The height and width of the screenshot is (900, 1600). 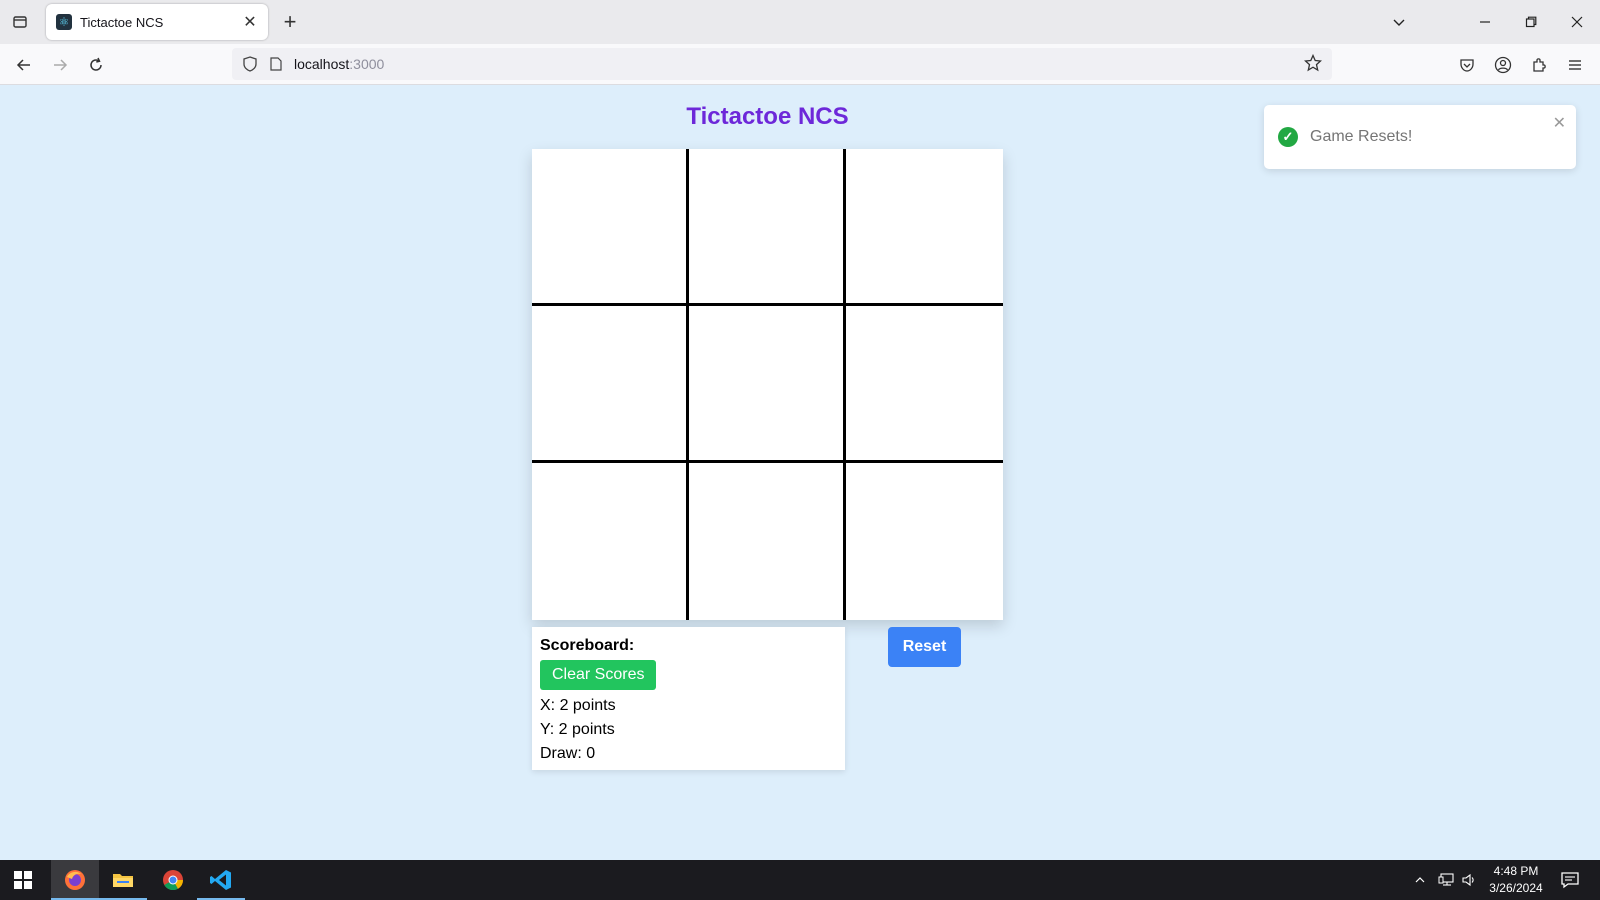 I want to click on extensions-icon, so click(x=1539, y=65).